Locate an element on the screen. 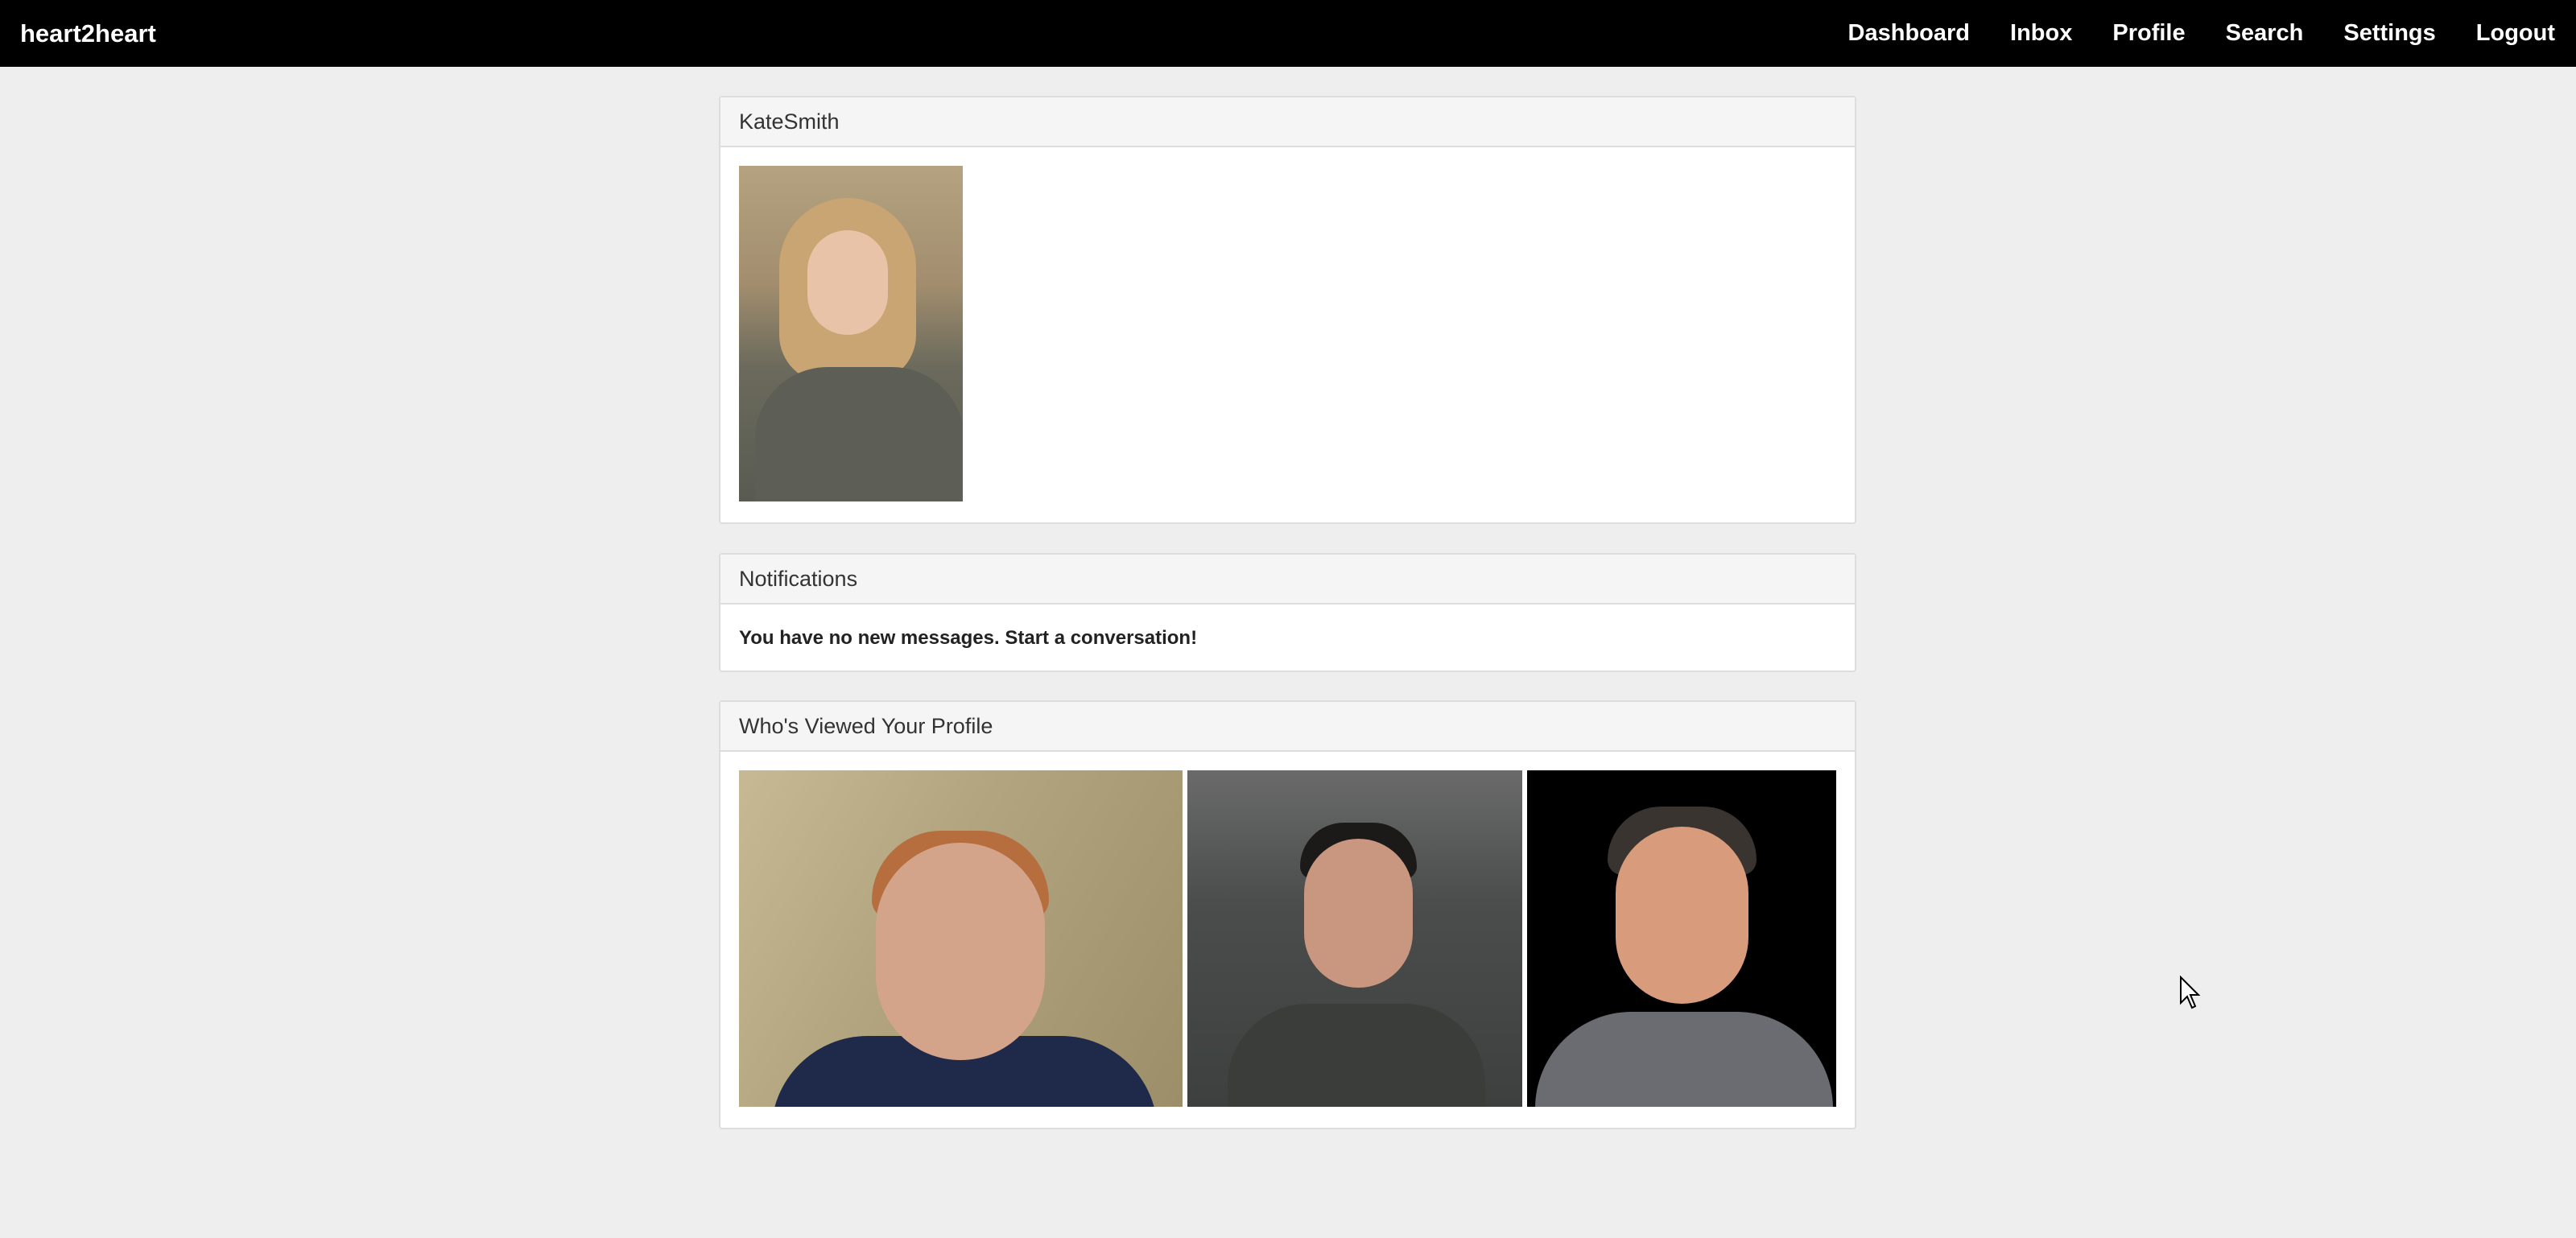 Image resolution: width=2576 pixels, height=1238 pixels. profile-photo is located at coordinates (851, 333).